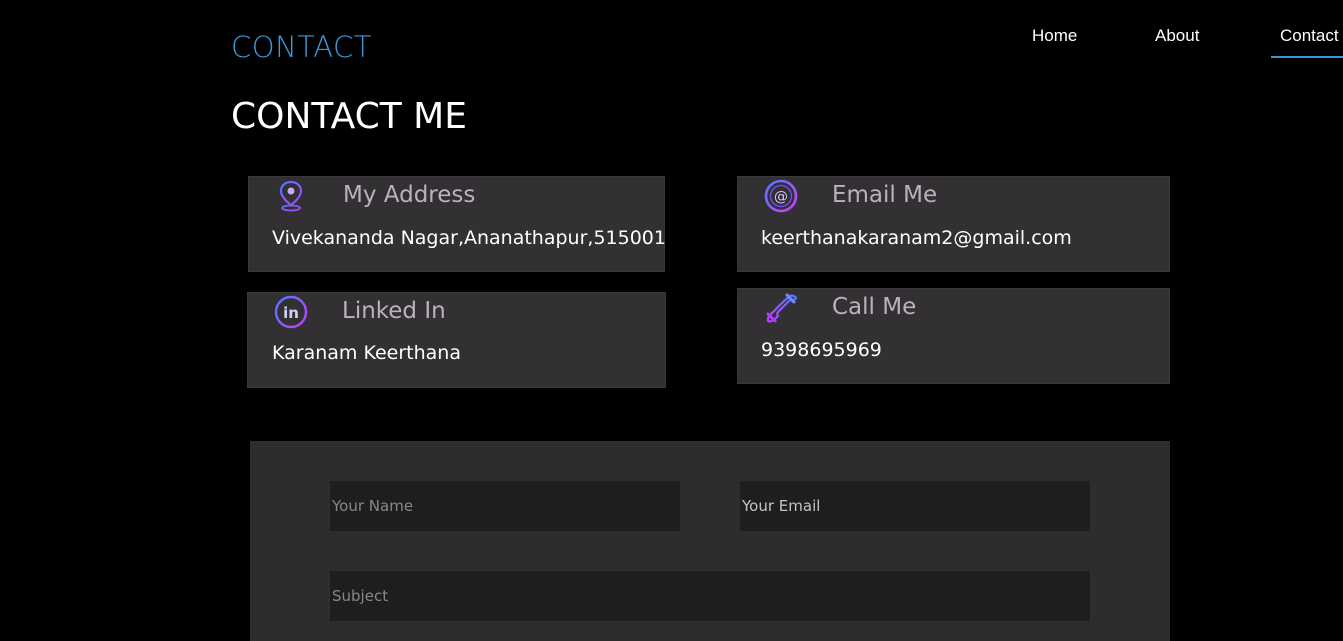 The width and height of the screenshot is (1343, 641). I want to click on linkedin-icon: in, so click(291, 312).